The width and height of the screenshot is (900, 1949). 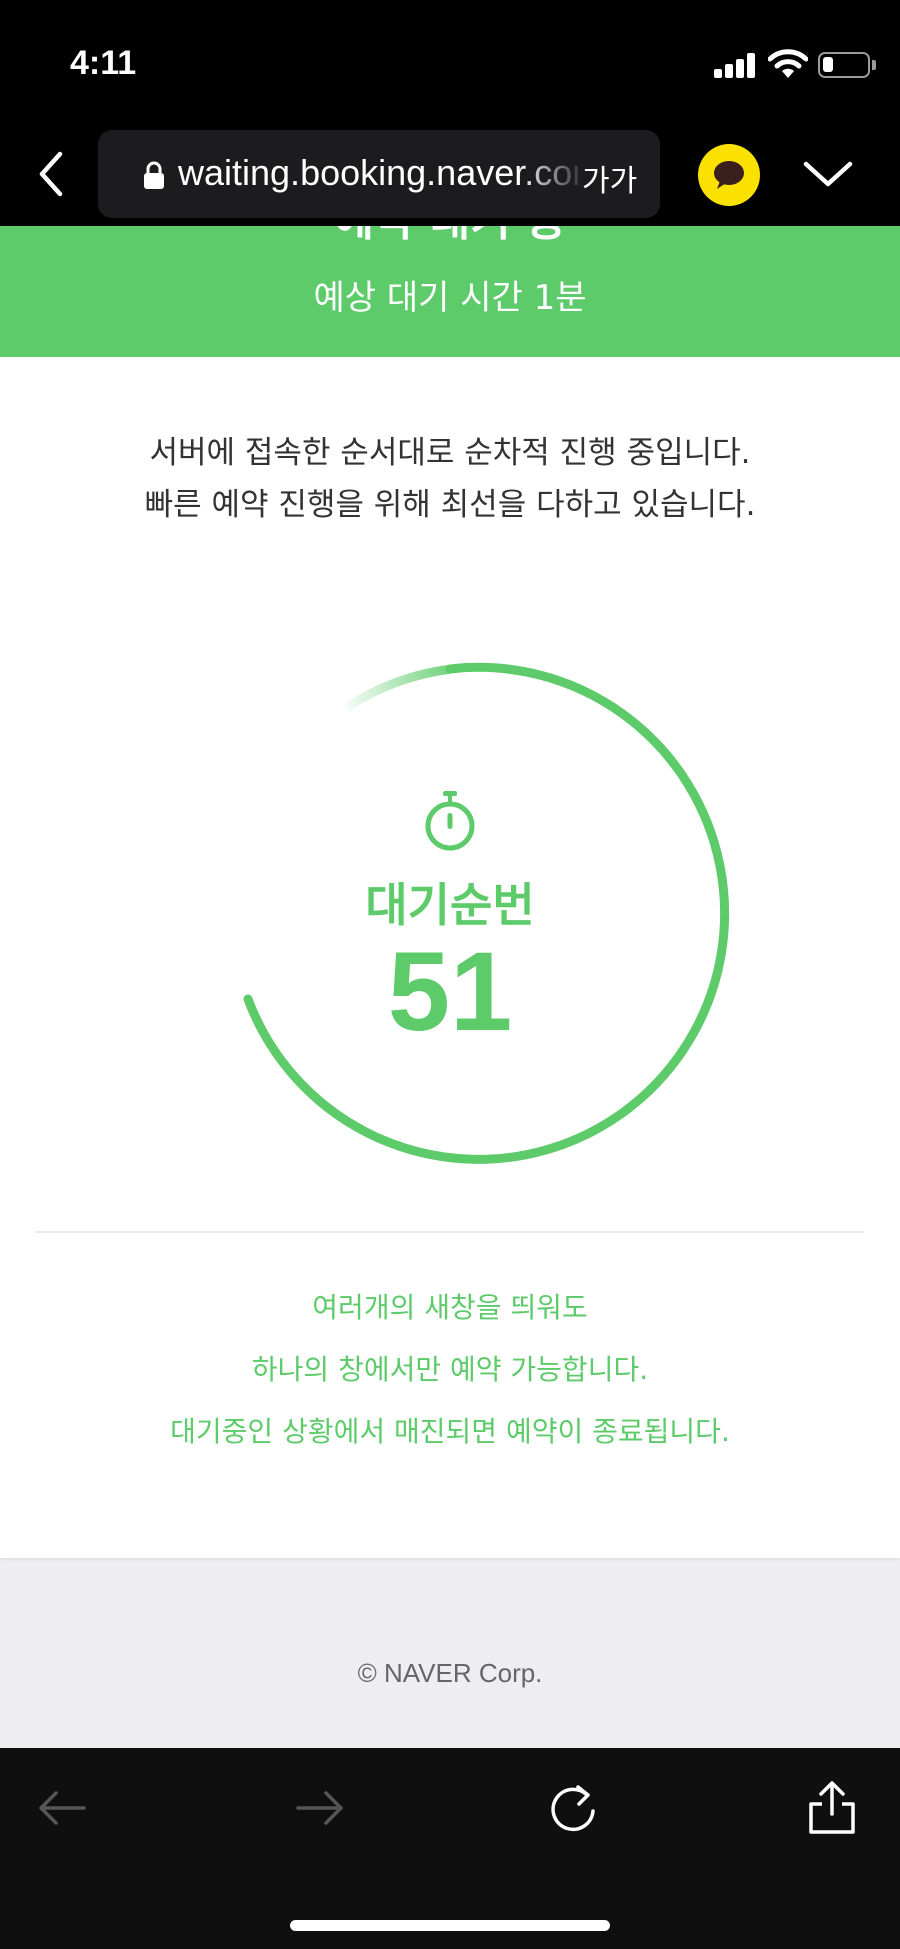 I want to click on address-bar: waiting.booking.naver.com 가가, so click(x=379, y=174).